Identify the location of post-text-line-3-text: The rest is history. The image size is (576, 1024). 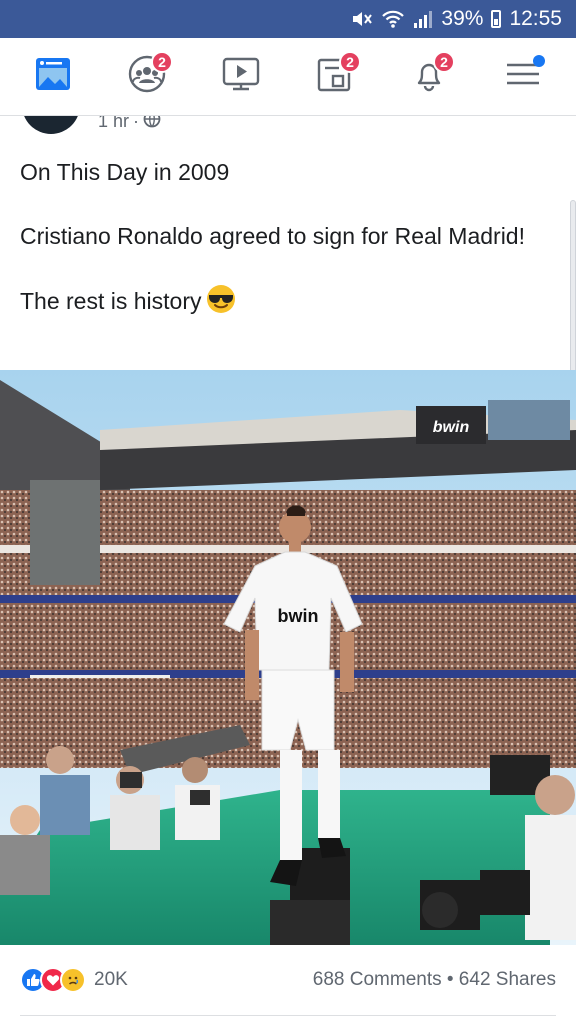
(111, 301).